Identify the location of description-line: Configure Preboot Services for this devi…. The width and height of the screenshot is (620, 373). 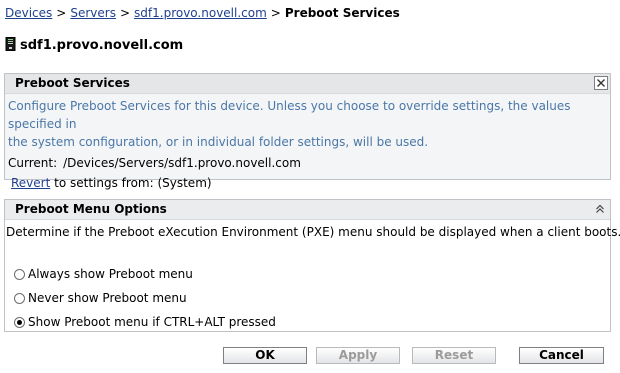
(289, 115).